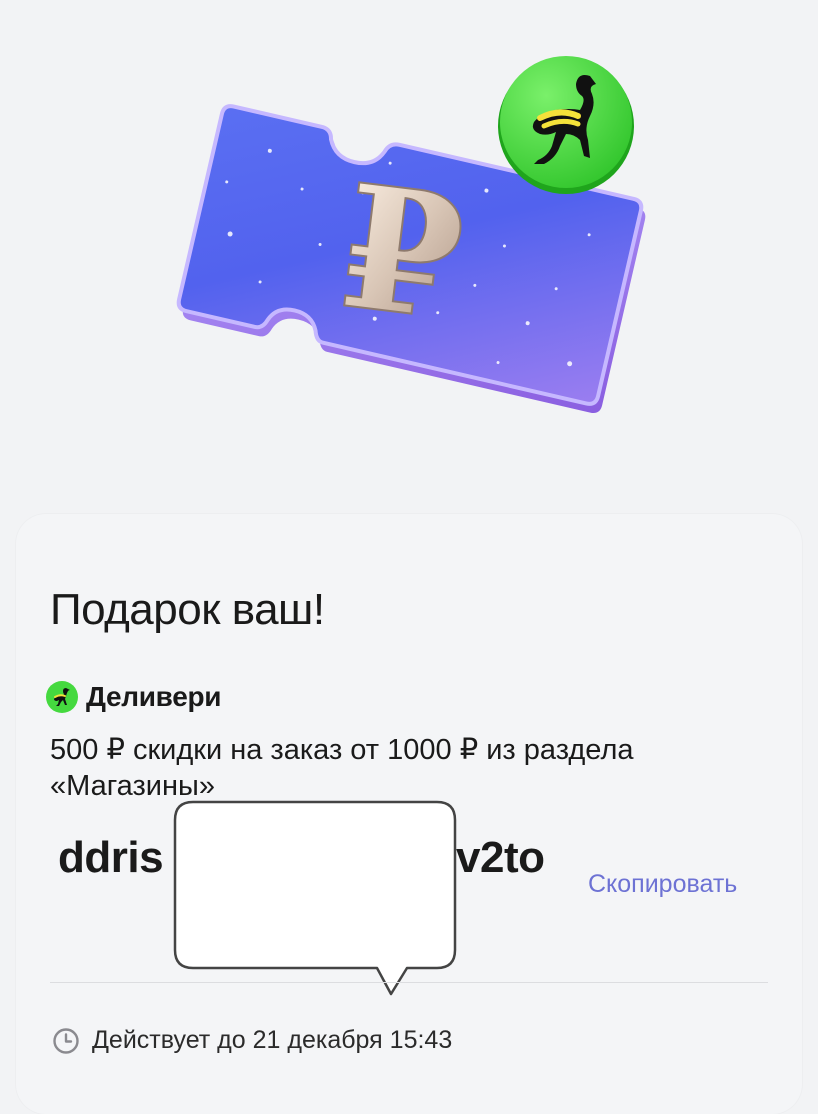 The image size is (818, 1114). Describe the element at coordinates (132, 786) in the screenshot. I see `offer-description-line2: «Магазины»` at that location.